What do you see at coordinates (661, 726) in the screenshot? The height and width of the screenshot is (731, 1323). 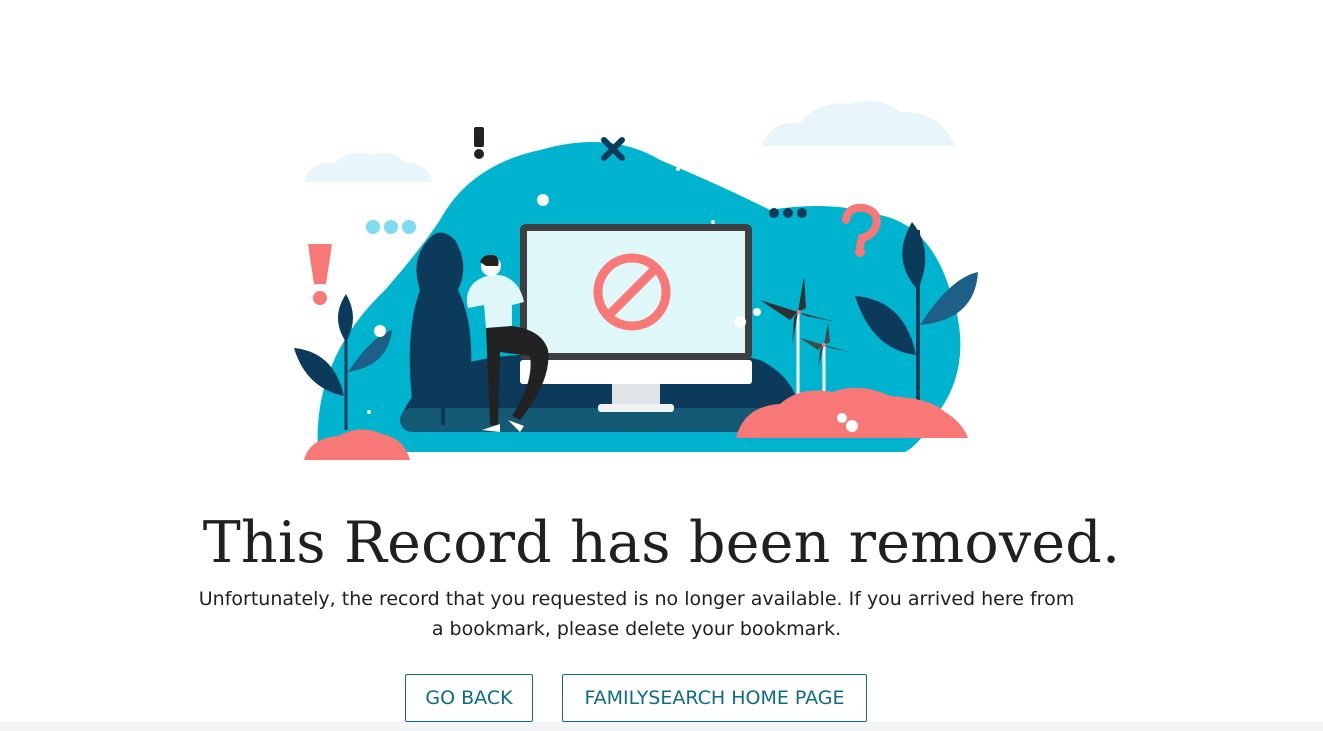 I see `footer-divider` at bounding box center [661, 726].